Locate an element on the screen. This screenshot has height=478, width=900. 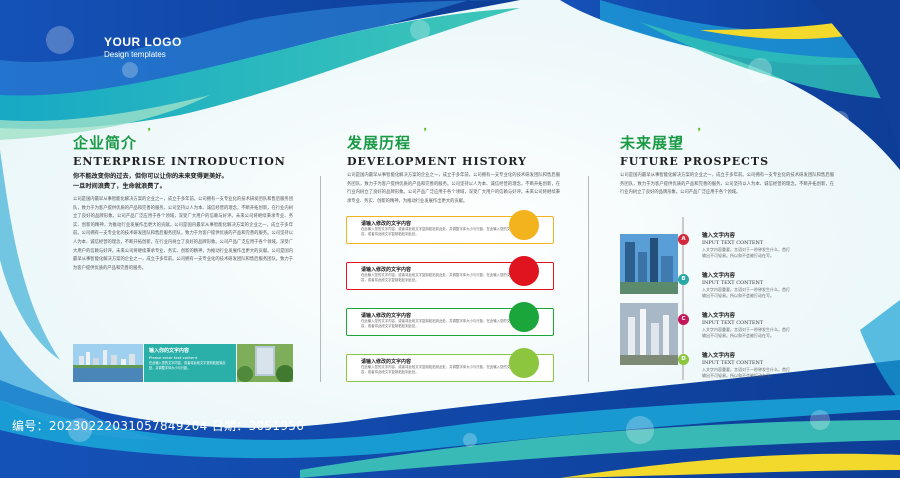
future-marker: D is located at coordinates (683, 359).